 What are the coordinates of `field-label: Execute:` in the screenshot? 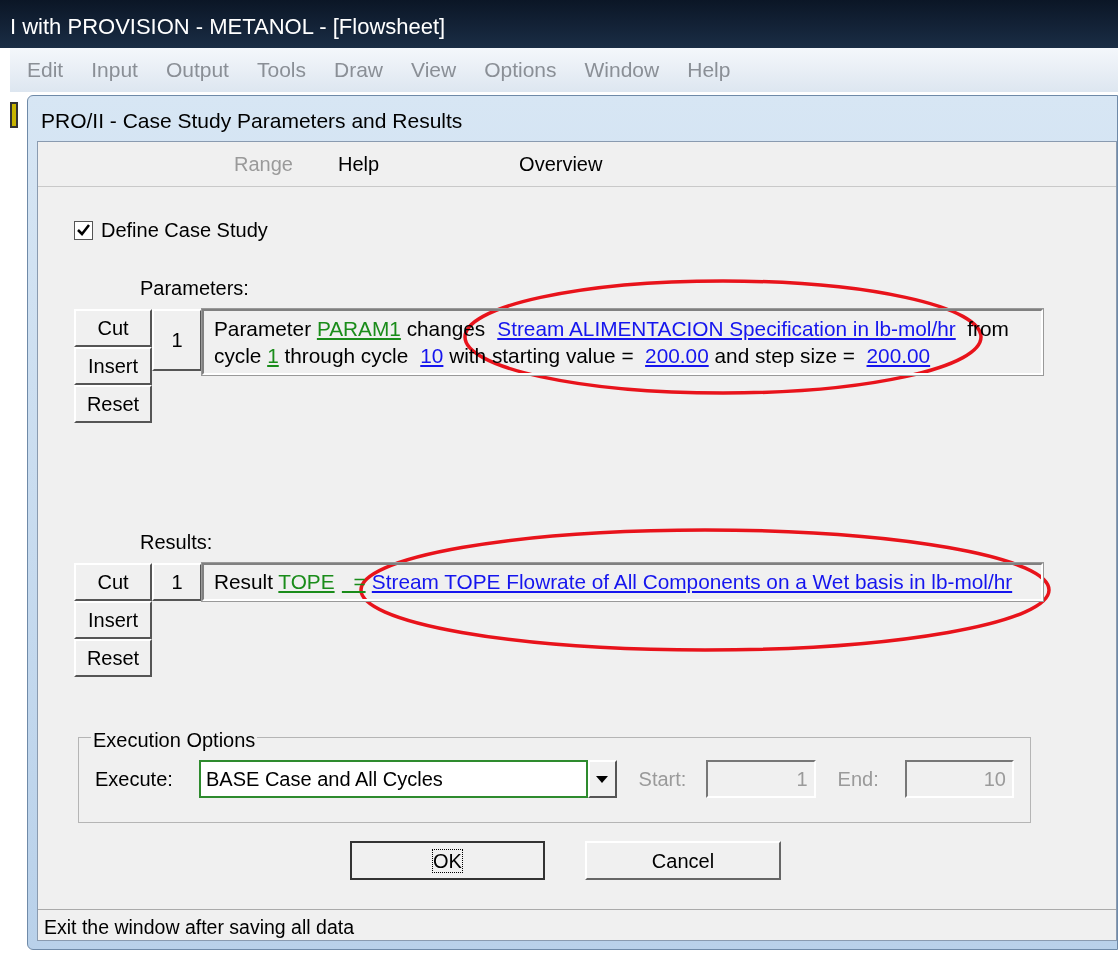 It's located at (134, 779).